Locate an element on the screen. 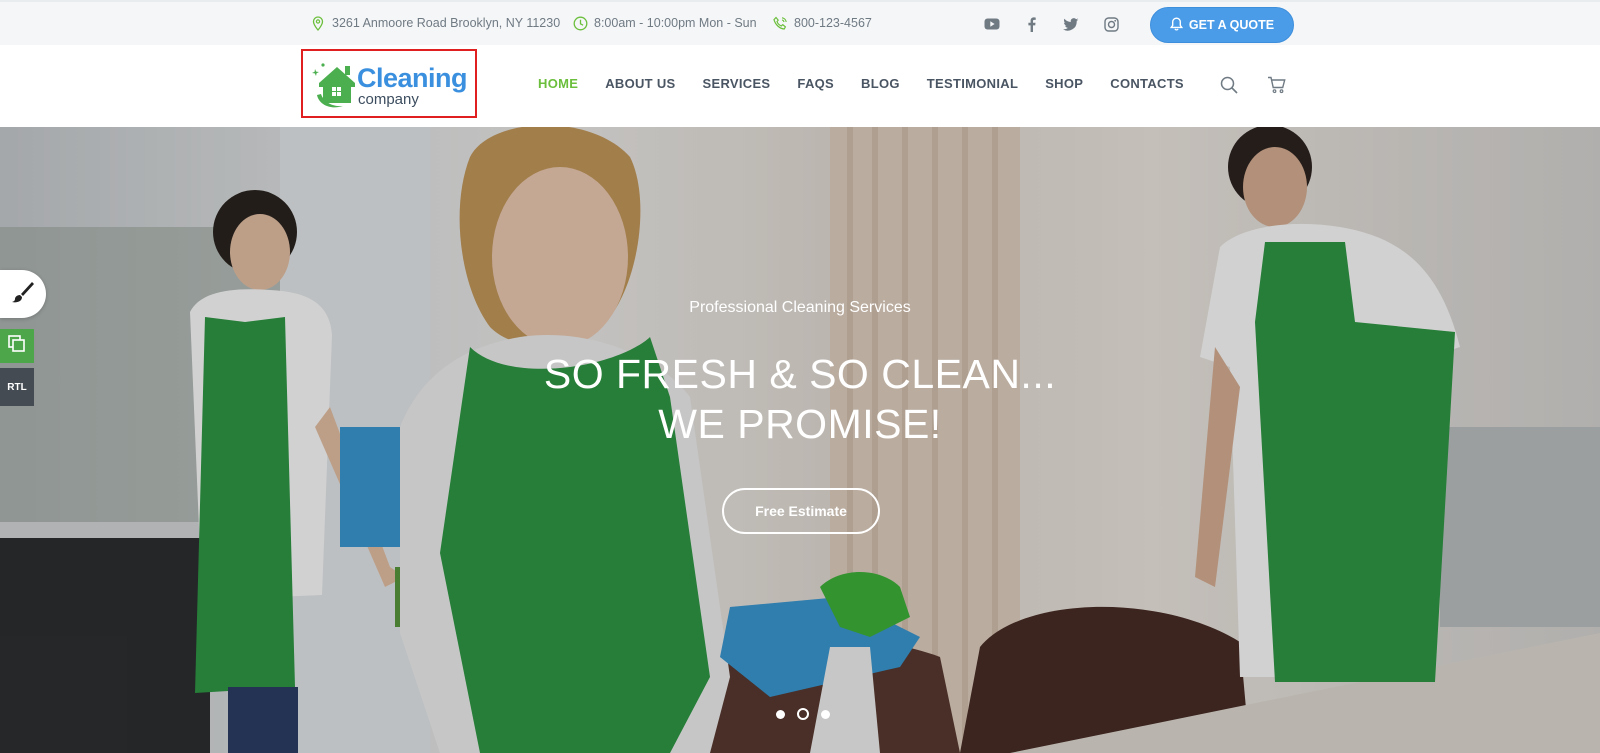 The width and height of the screenshot is (1600, 753). hero-subtitle: Professional Cleaning Services is located at coordinates (800, 307).